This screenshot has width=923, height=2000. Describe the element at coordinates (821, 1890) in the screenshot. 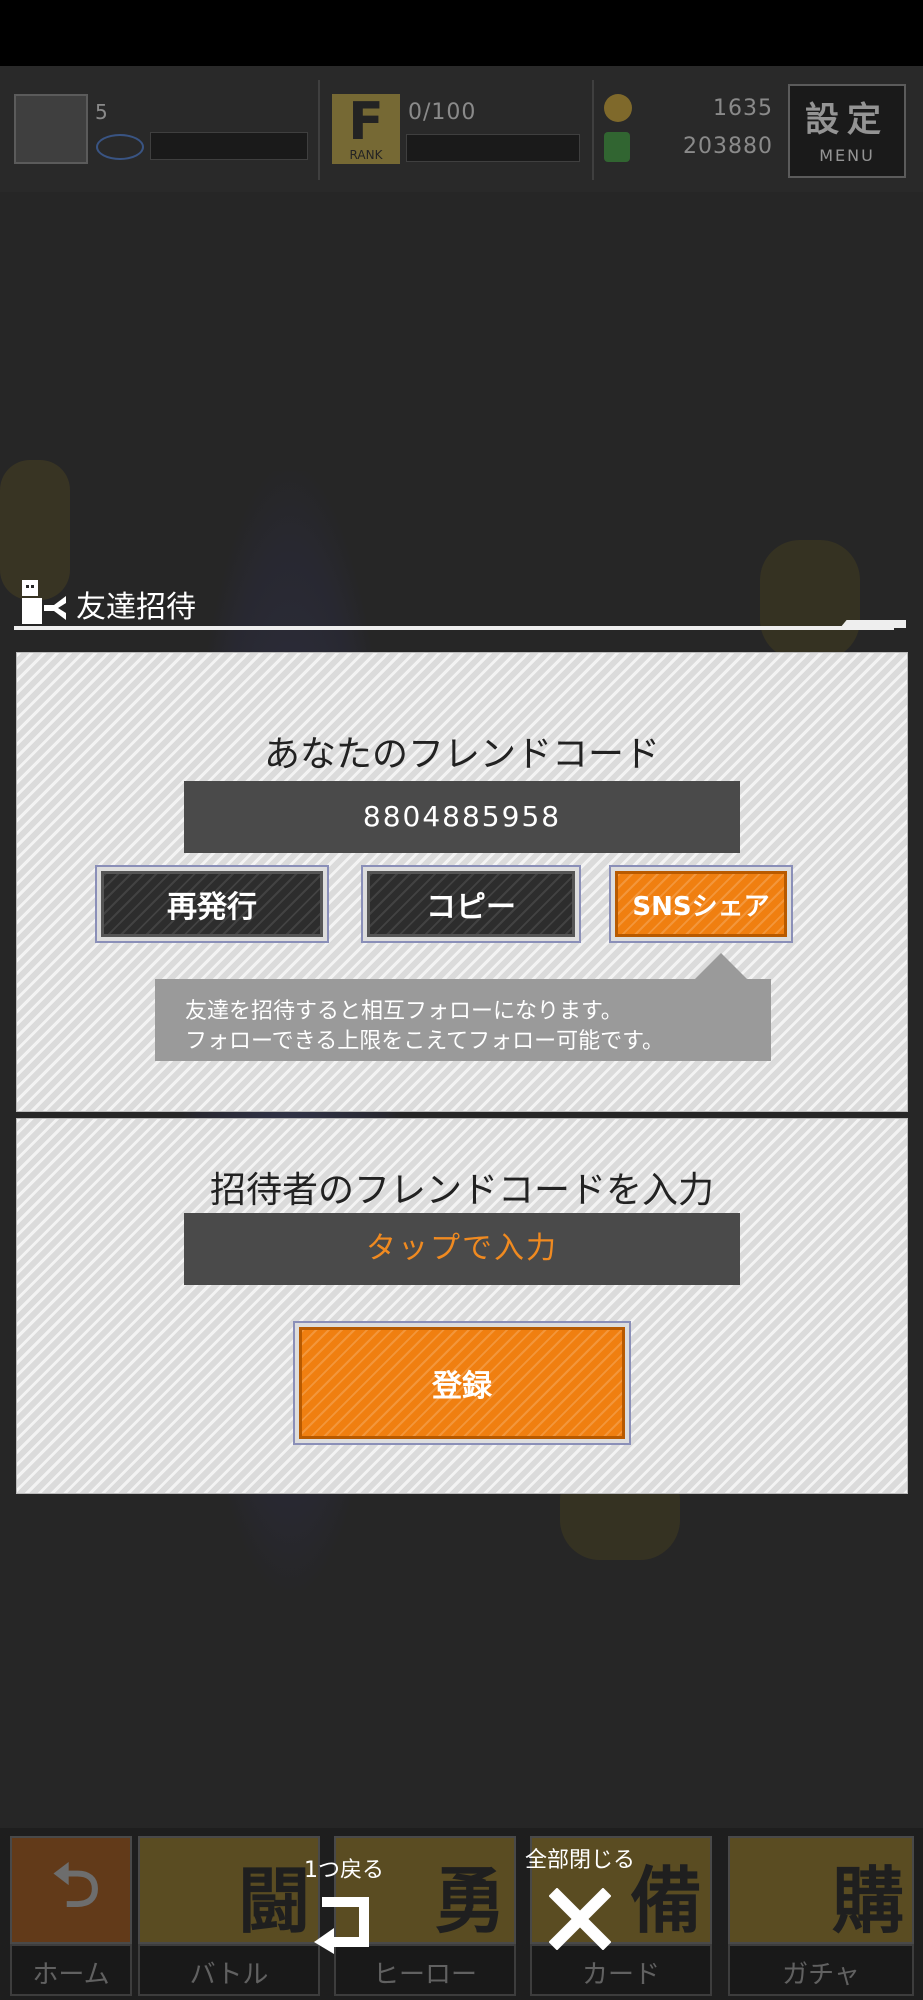

I see `gacha-icon: 購` at that location.